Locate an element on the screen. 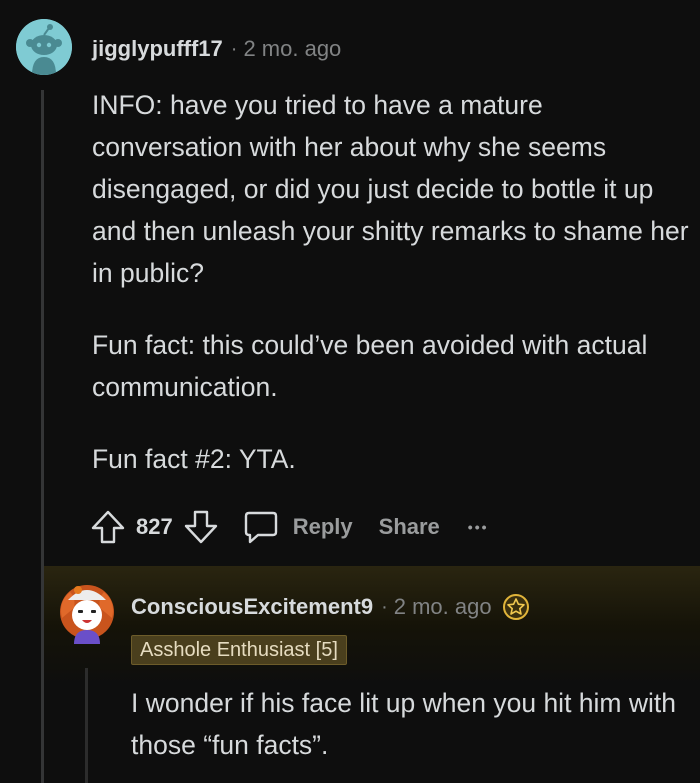  upvote-arrow-icon is located at coordinates (108, 527).